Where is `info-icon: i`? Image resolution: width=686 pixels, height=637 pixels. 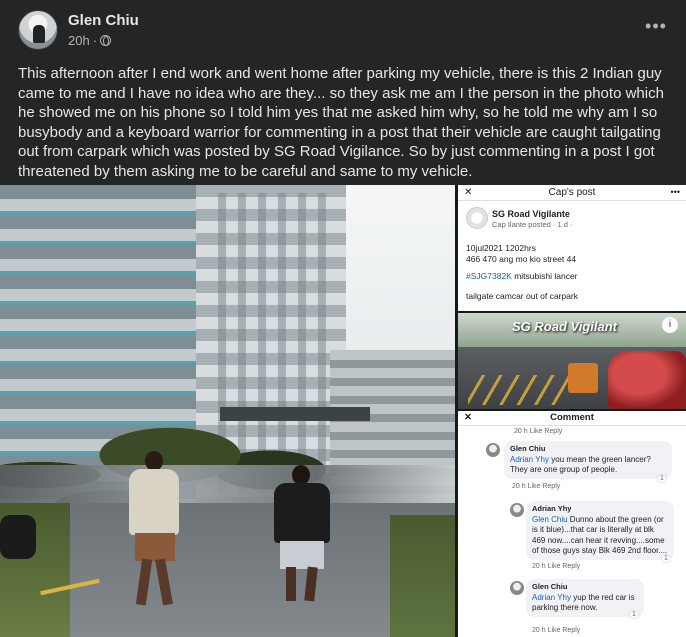 info-icon: i is located at coordinates (670, 325).